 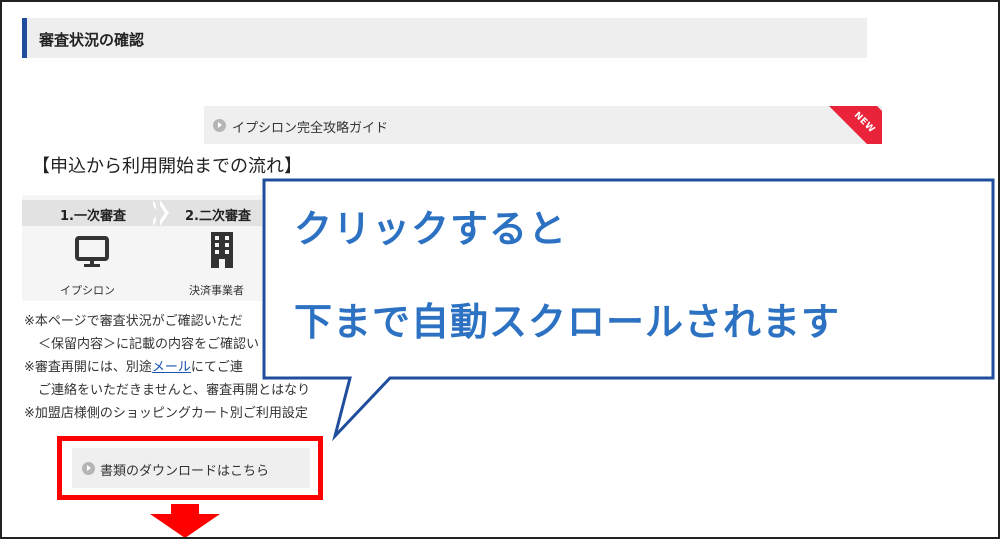 What do you see at coordinates (431, 229) in the screenshot?
I see `callout-line-1: クリックすると` at bounding box center [431, 229].